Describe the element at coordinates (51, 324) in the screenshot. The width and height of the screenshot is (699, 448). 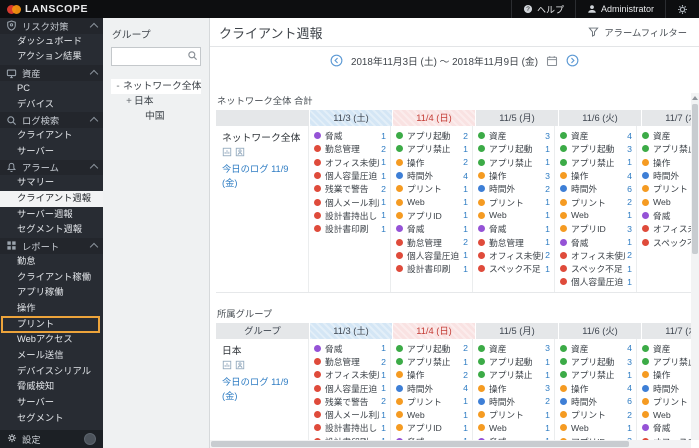
I see `sidebar-item-プリント: プリント` at that location.